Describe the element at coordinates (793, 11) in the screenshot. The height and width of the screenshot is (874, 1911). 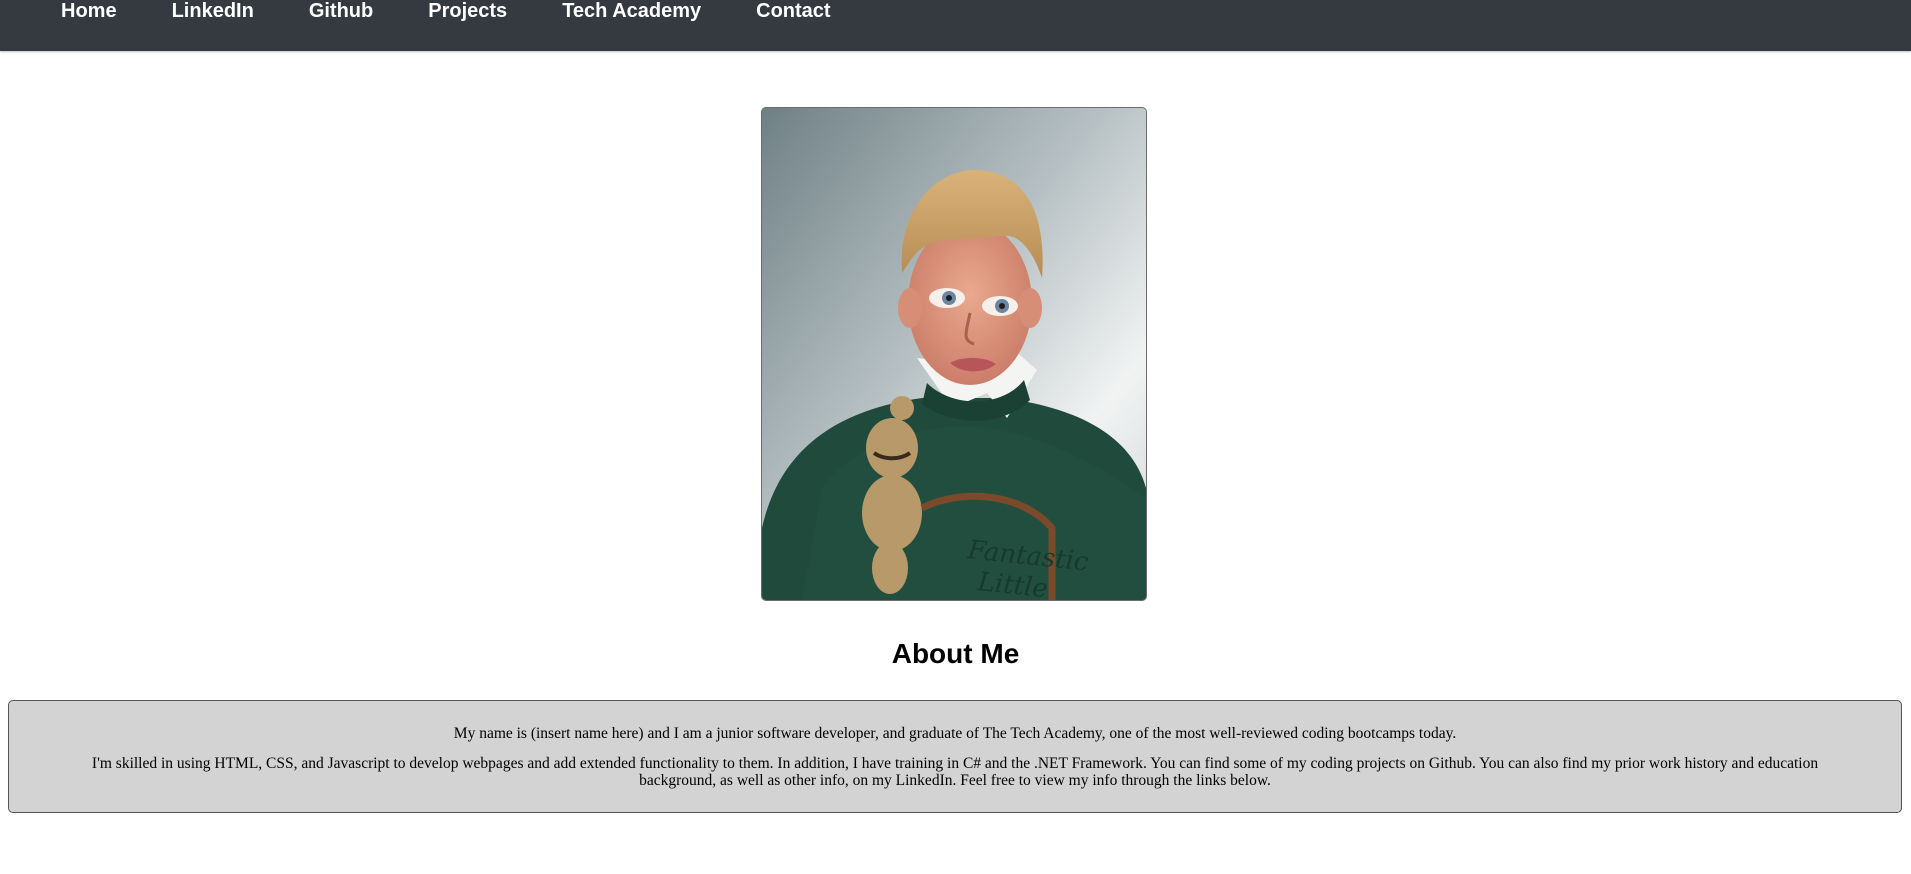
I see `nav-link-contact: Contact` at that location.